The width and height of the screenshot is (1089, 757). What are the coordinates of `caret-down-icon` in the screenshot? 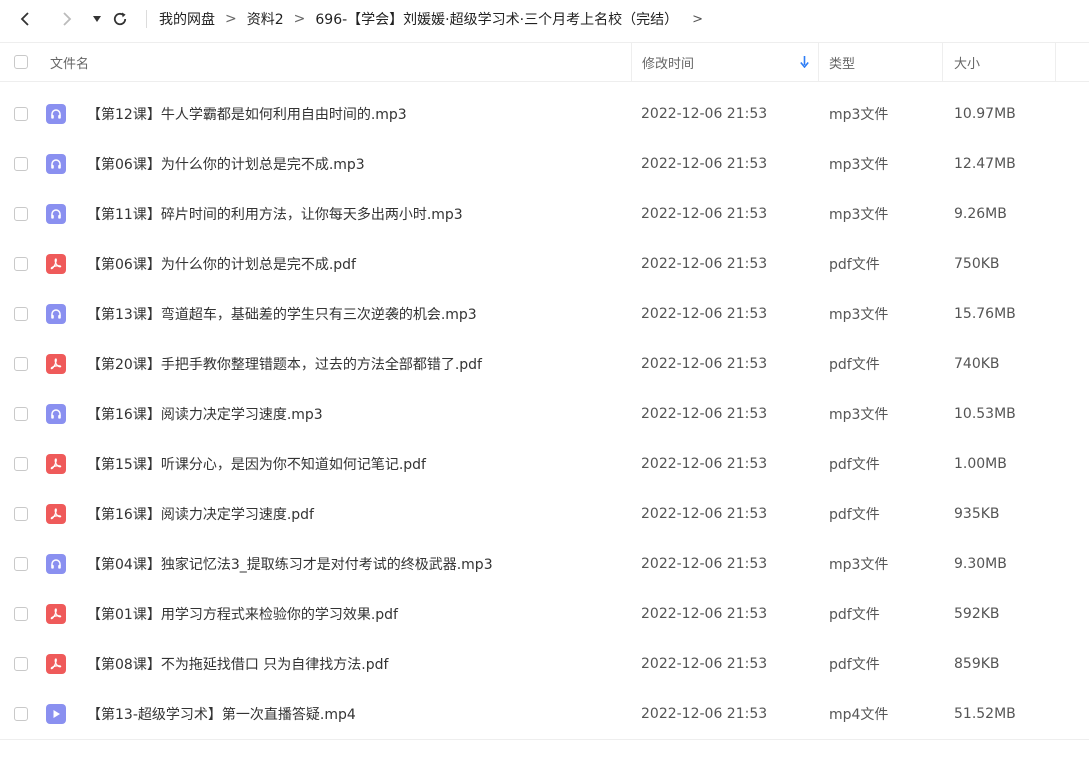 It's located at (97, 19).